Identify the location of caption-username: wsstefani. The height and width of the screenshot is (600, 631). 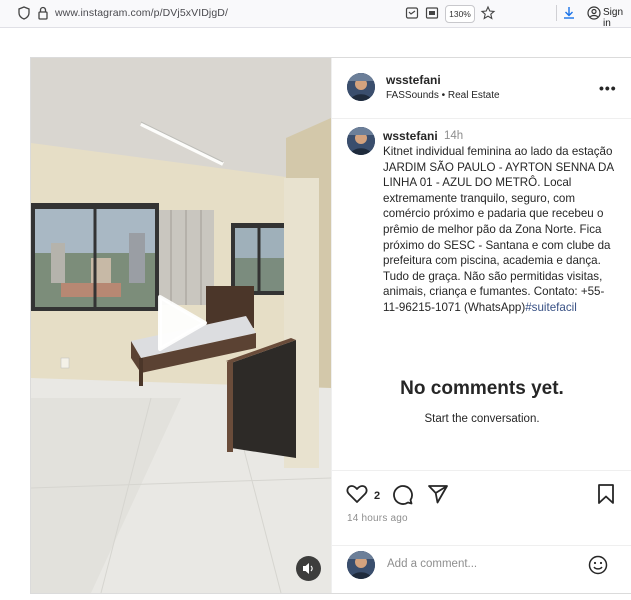
(410, 136).